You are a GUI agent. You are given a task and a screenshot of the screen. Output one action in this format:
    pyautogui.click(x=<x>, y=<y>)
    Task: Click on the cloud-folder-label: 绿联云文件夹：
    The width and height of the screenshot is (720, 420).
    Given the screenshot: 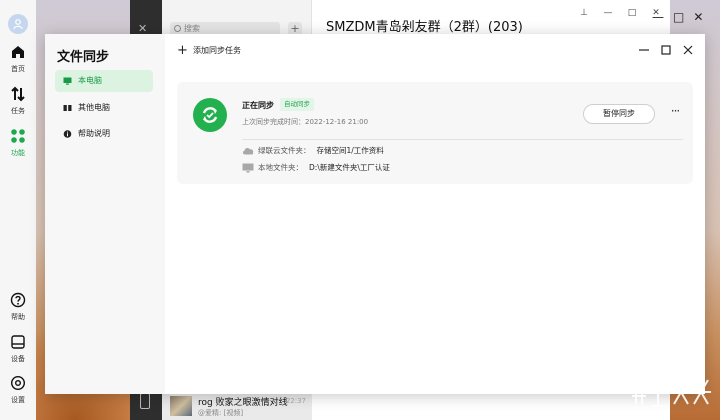 What is the action you would take?
    pyautogui.click(x=284, y=150)
    